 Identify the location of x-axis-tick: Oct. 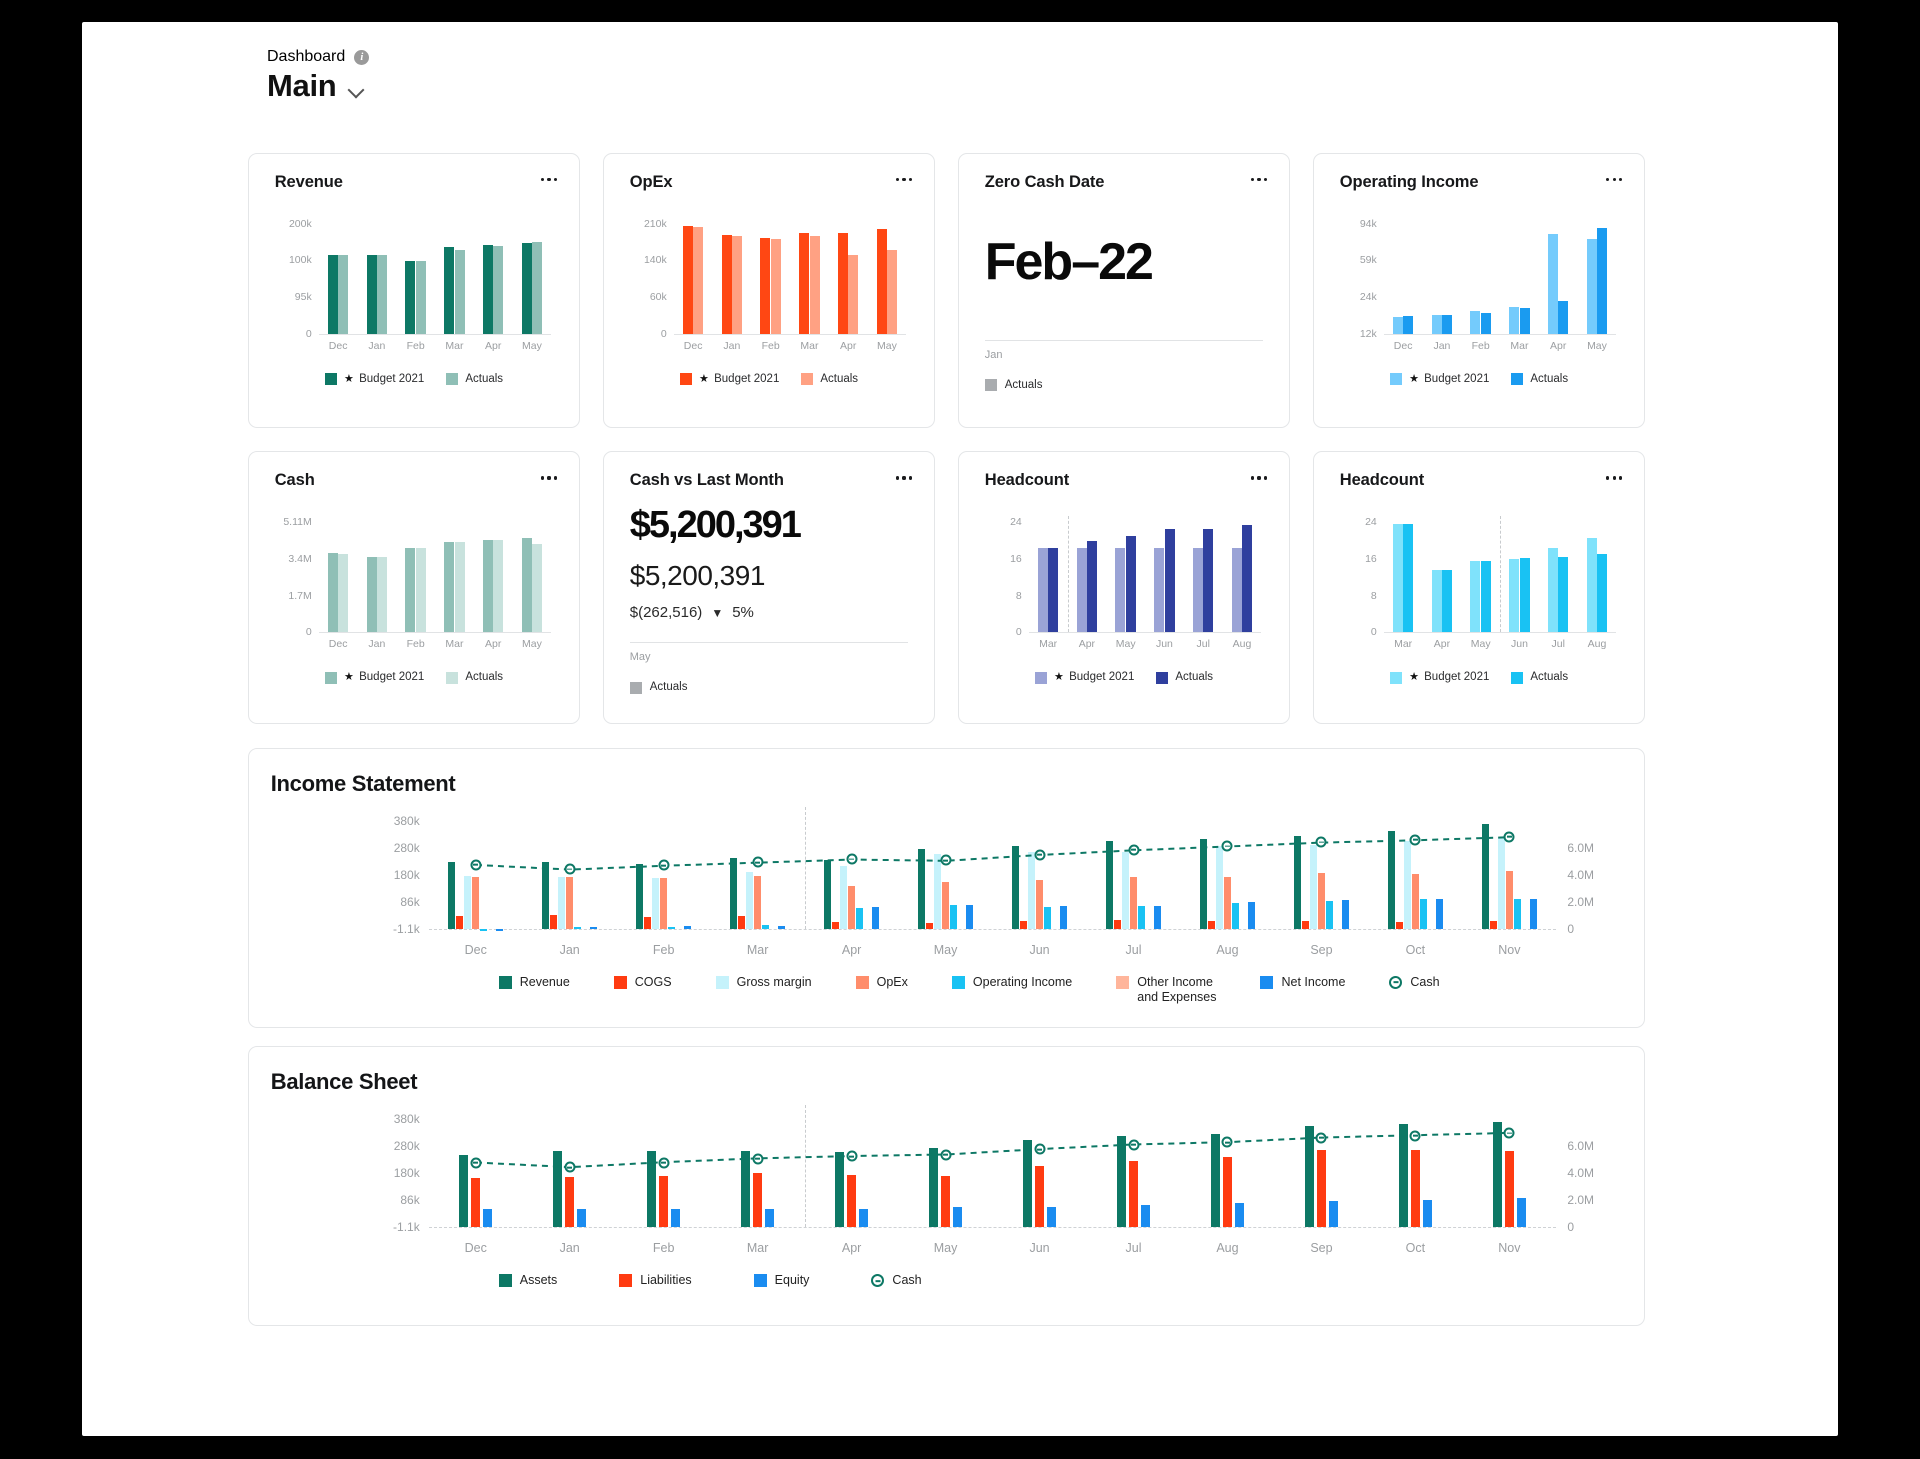
(1415, 1248).